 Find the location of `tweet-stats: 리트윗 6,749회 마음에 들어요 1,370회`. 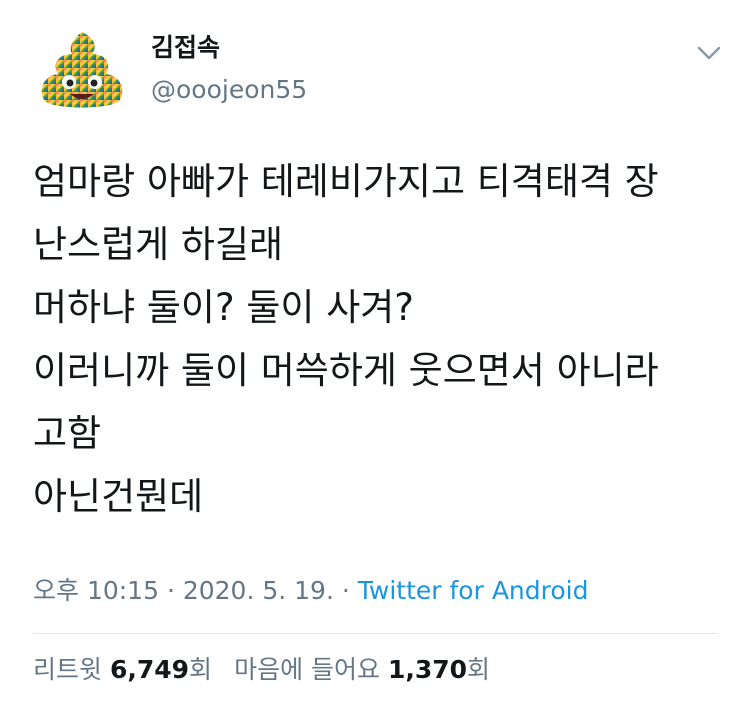

tweet-stats: 리트윗 6,749회 마음에 들어요 1,370회 is located at coordinates (261, 670).